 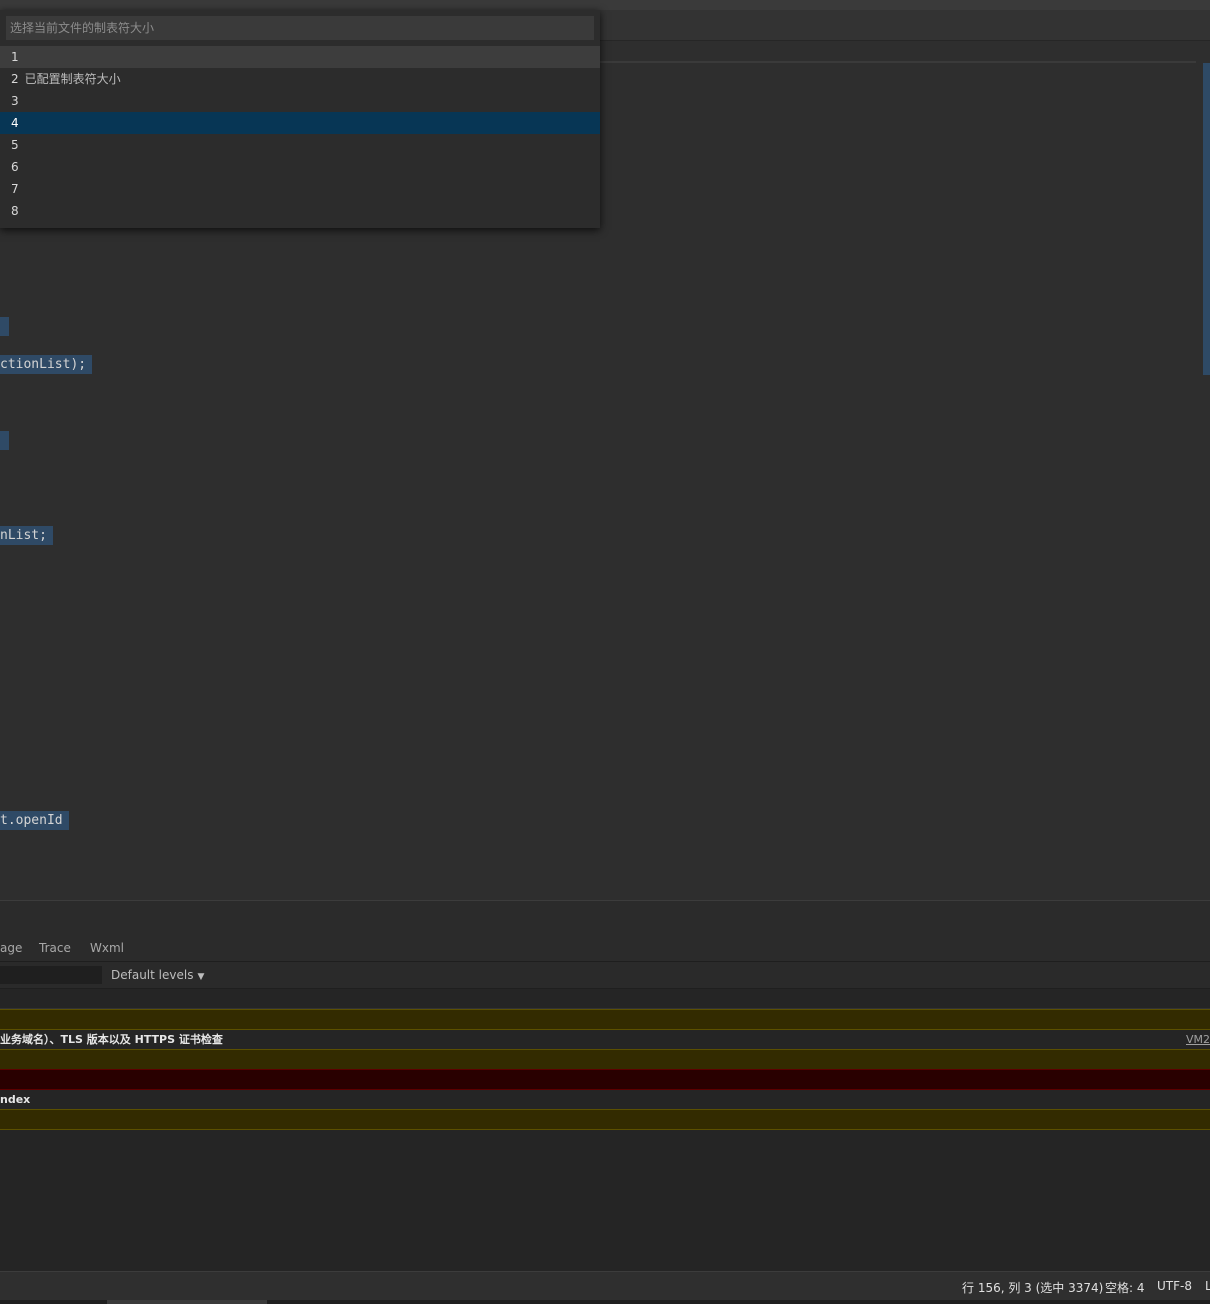 I want to click on quick-pick-input, so click(x=300, y=28).